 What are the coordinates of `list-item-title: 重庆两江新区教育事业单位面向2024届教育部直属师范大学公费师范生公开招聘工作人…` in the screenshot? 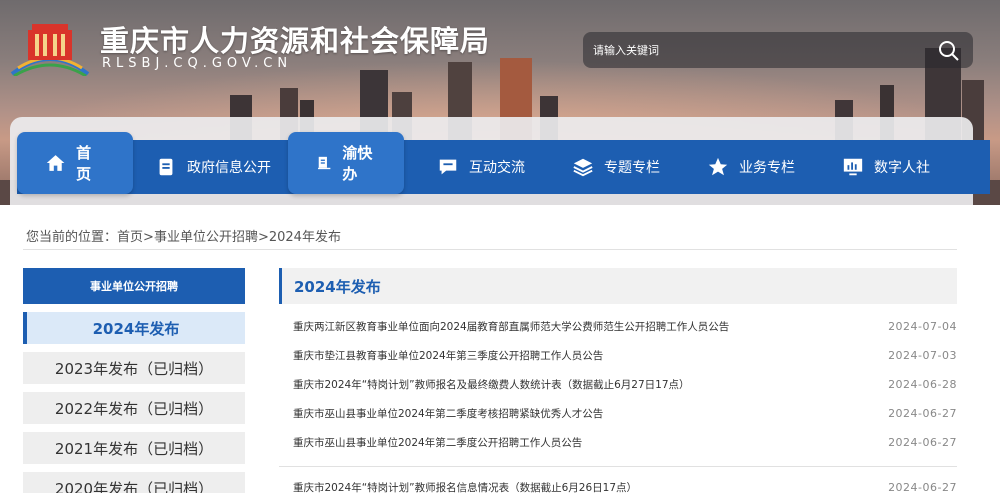 It's located at (511, 326).